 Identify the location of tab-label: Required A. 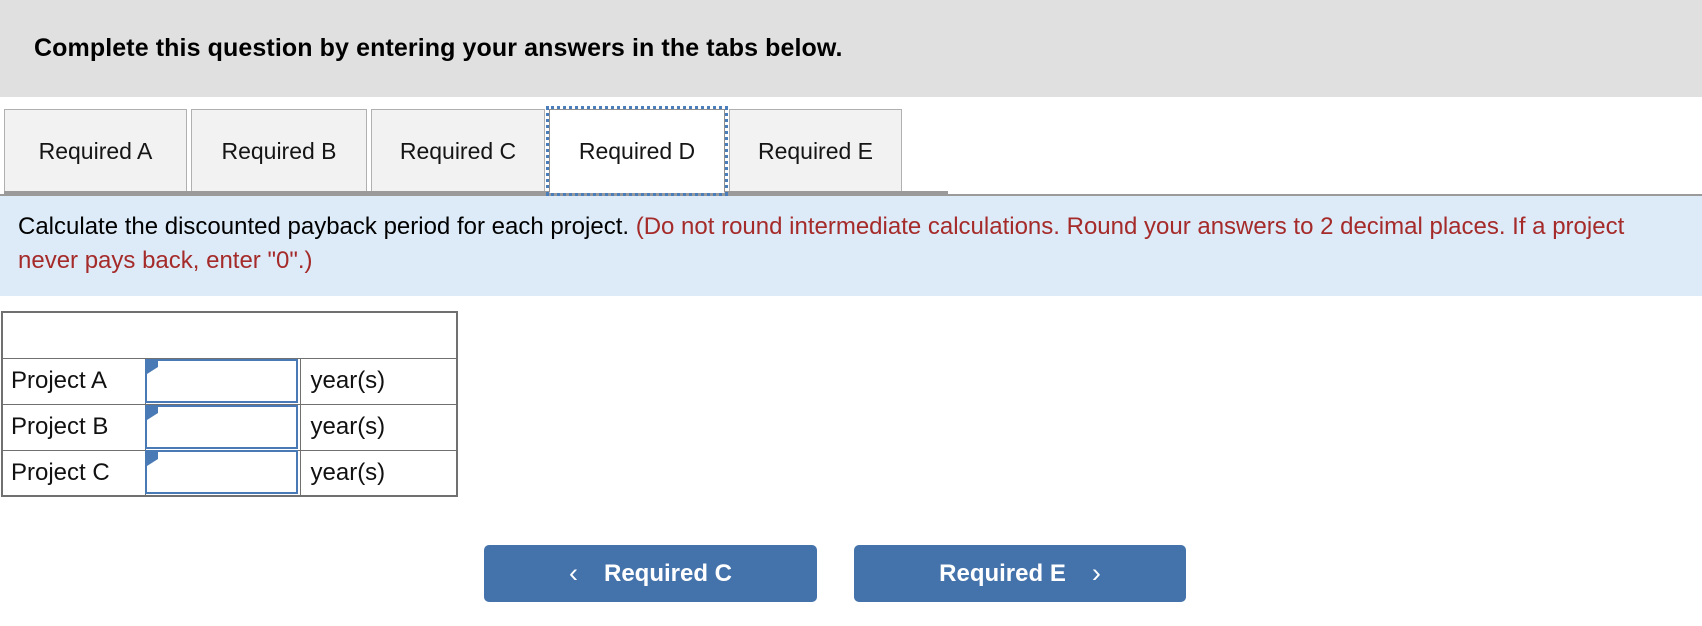
(95, 150).